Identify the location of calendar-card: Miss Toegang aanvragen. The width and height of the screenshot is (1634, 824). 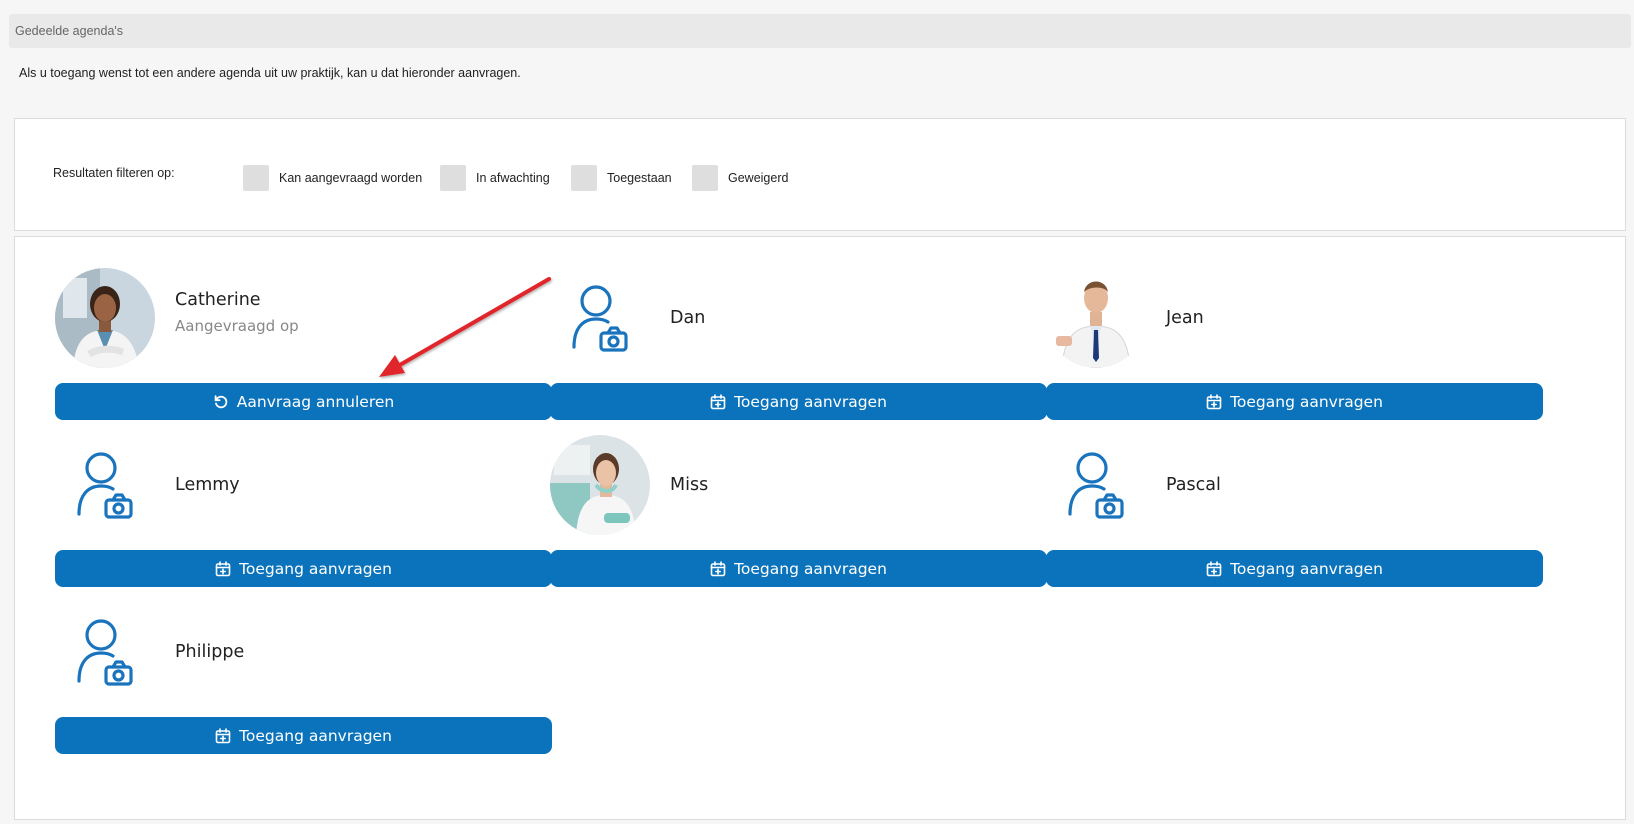
(798, 511).